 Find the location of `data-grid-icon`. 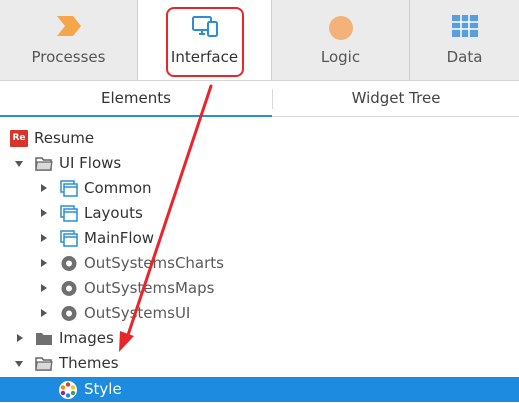

data-grid-icon is located at coordinates (465, 28).